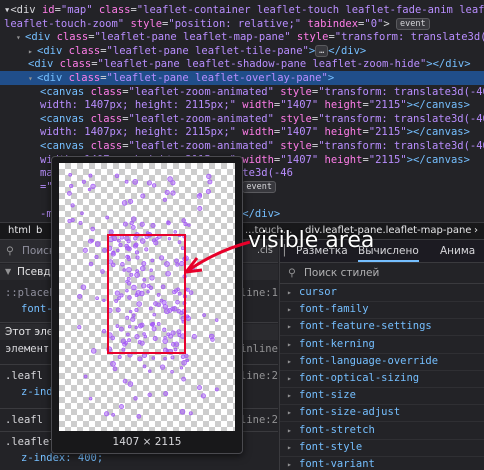 The width and height of the screenshot is (484, 470). Describe the element at coordinates (217, 257) in the screenshot. I see `annotation-arrow` at that location.